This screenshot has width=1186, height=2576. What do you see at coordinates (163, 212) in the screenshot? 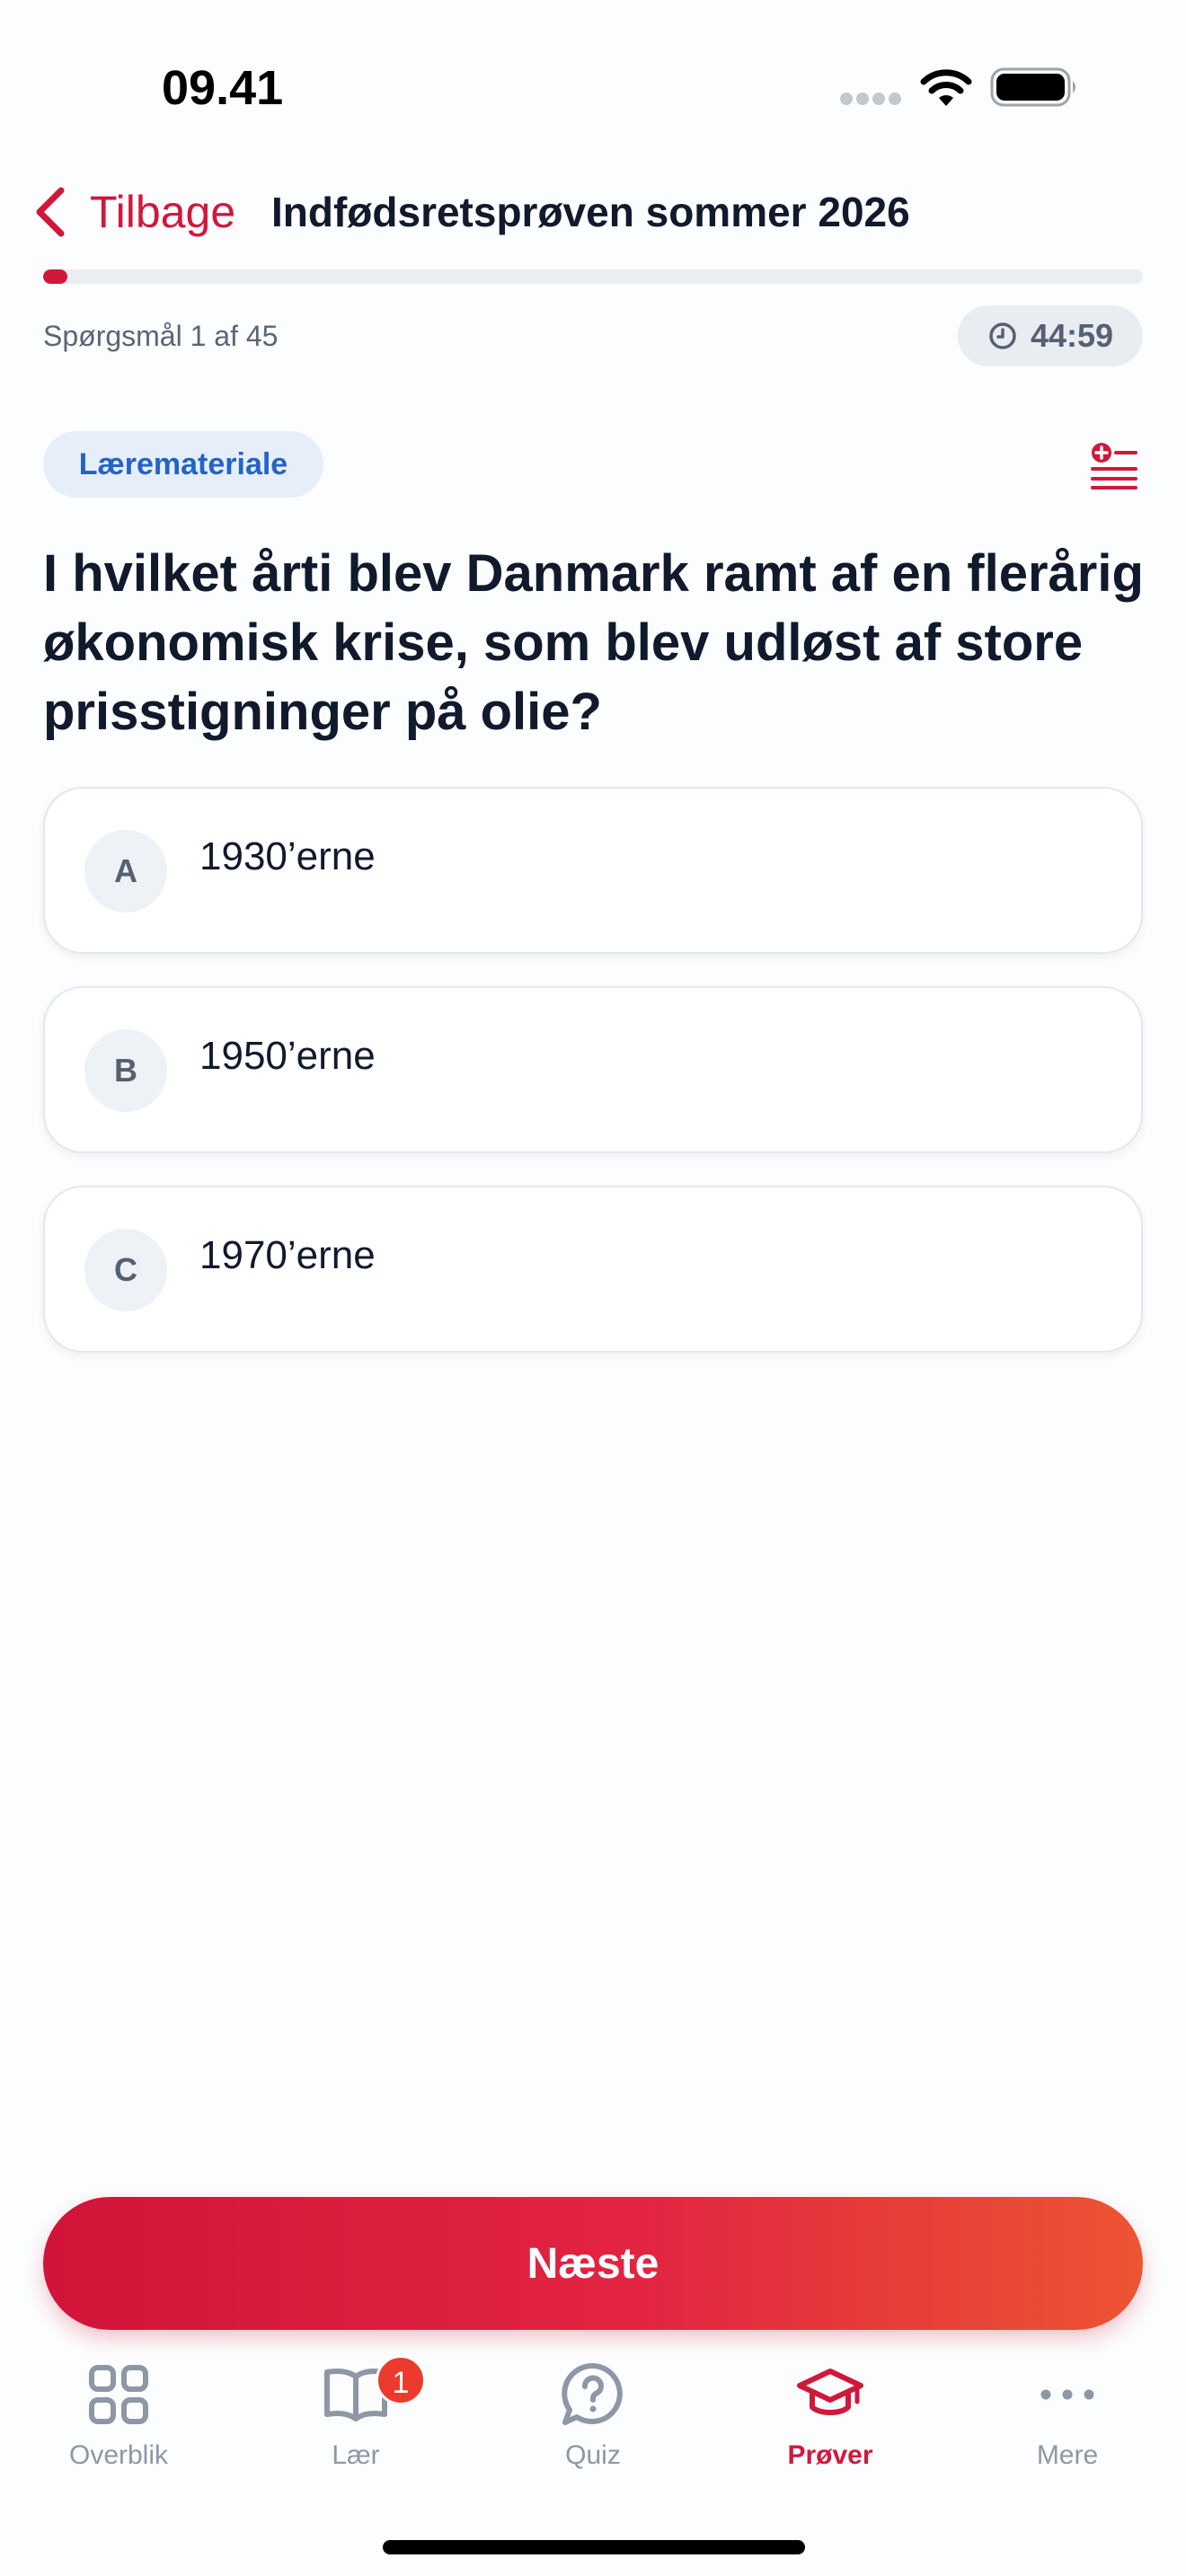
I see `back-label: Tilbage` at bounding box center [163, 212].